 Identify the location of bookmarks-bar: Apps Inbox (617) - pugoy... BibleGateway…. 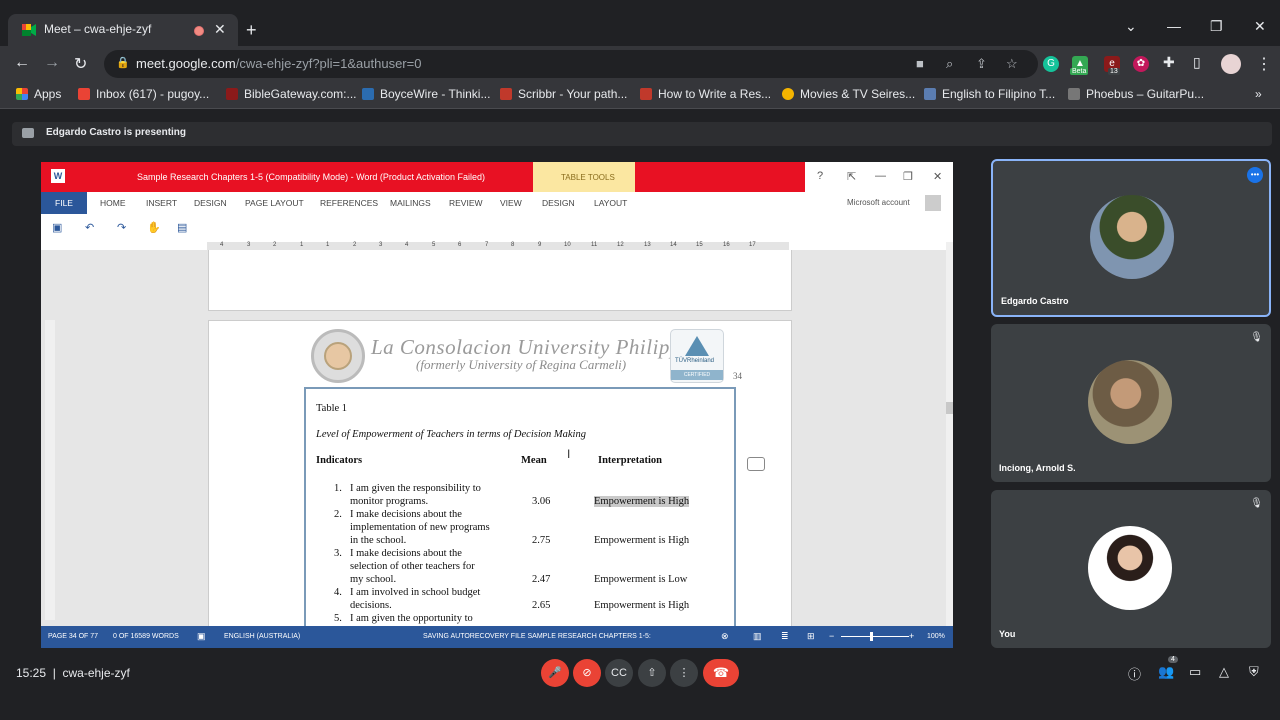
(640, 95).